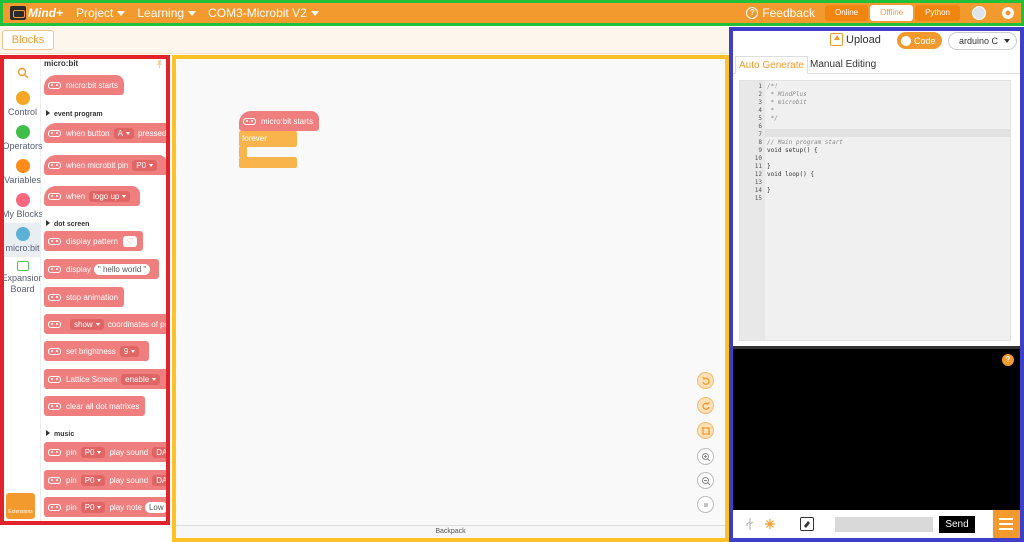  I want to click on current-line-highlight, so click(887, 133).